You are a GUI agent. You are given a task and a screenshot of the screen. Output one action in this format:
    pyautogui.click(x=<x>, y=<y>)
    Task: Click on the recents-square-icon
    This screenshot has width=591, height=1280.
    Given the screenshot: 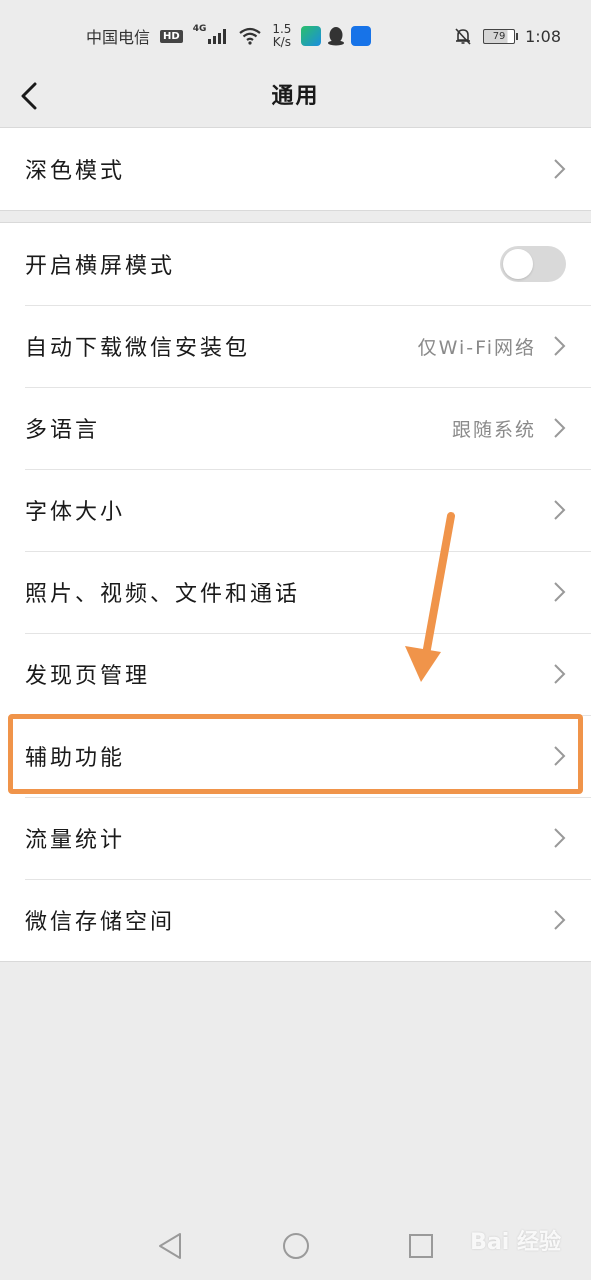 What is the action you would take?
    pyautogui.click(x=421, y=1246)
    